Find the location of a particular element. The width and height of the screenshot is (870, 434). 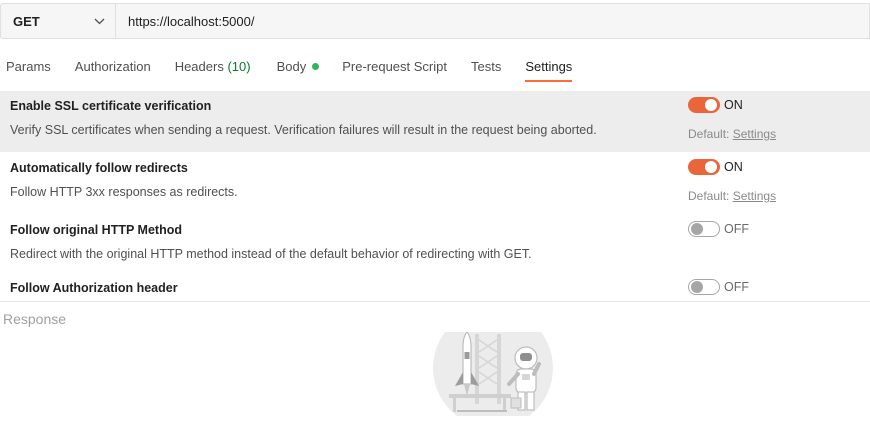

follow-redirects-toggle: ON is located at coordinates (715, 167).